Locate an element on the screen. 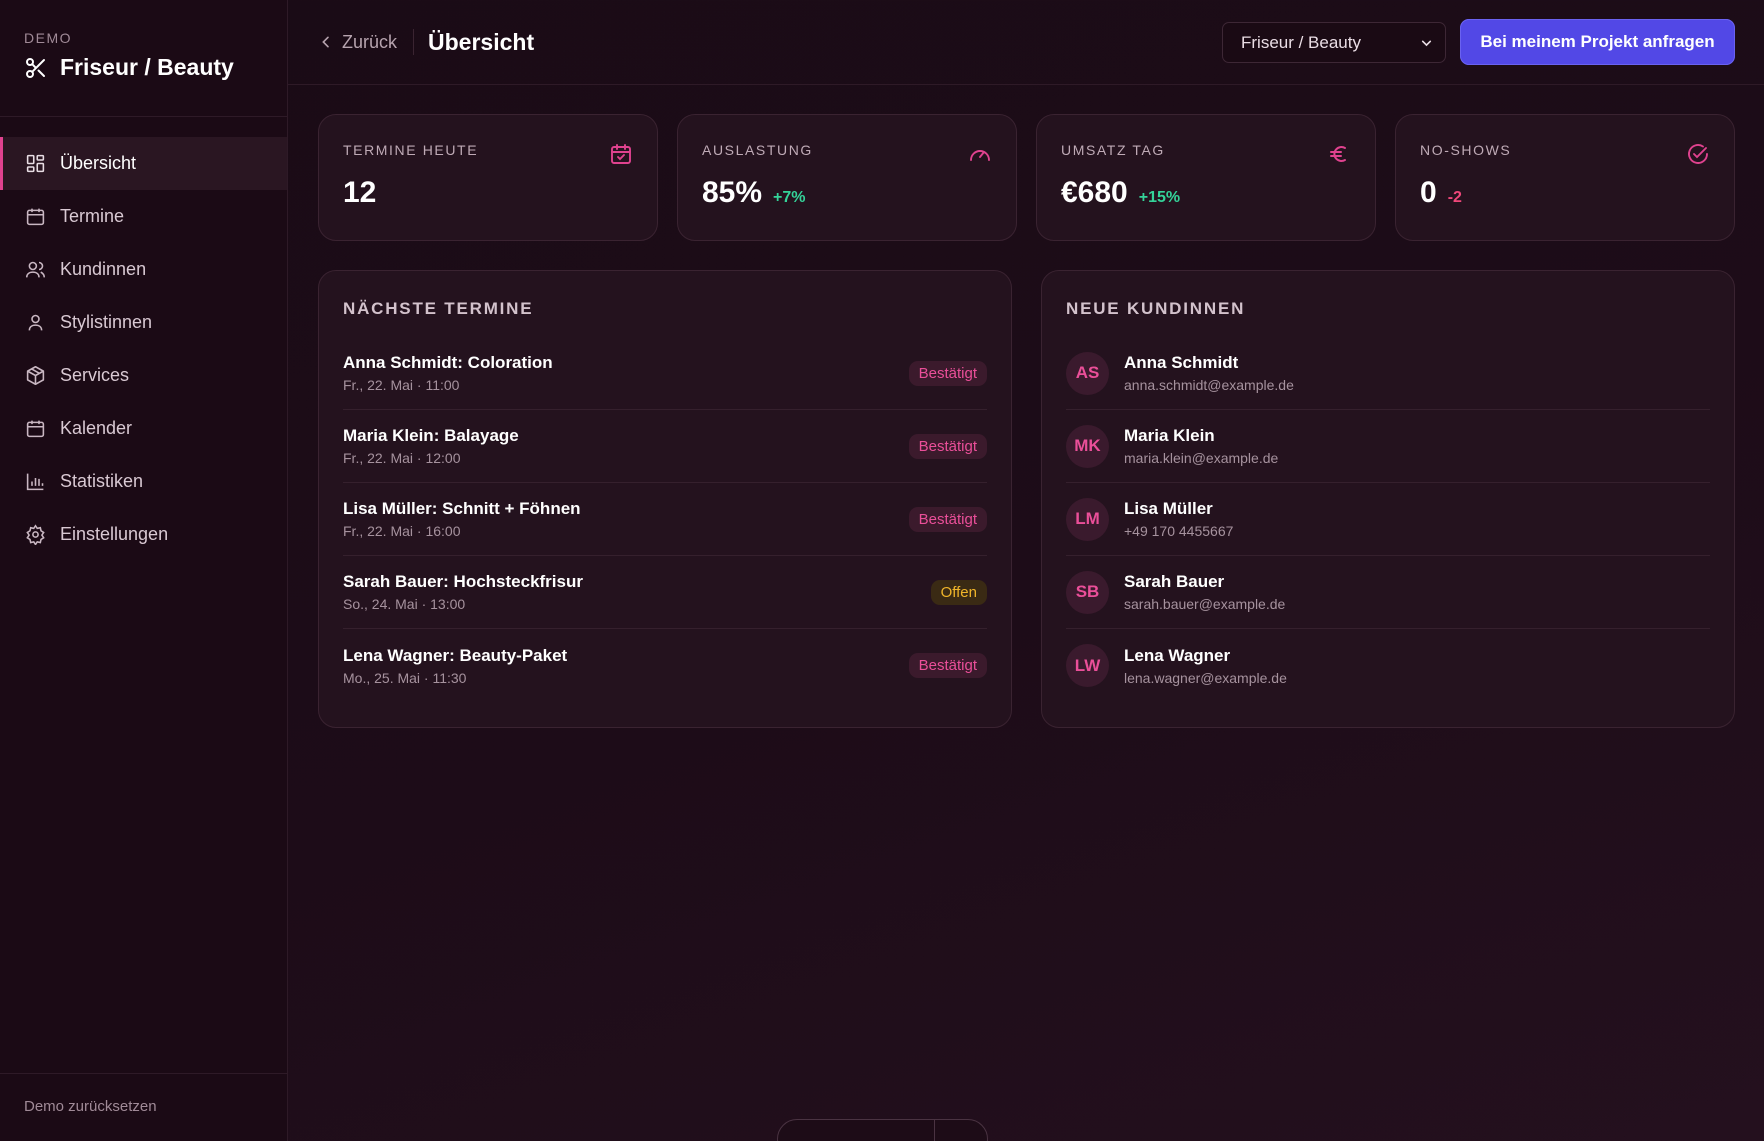 Image resolution: width=1764 pixels, height=1141 pixels. sidebar-item-stylistinnen: Stylistinnen is located at coordinates (143, 322).